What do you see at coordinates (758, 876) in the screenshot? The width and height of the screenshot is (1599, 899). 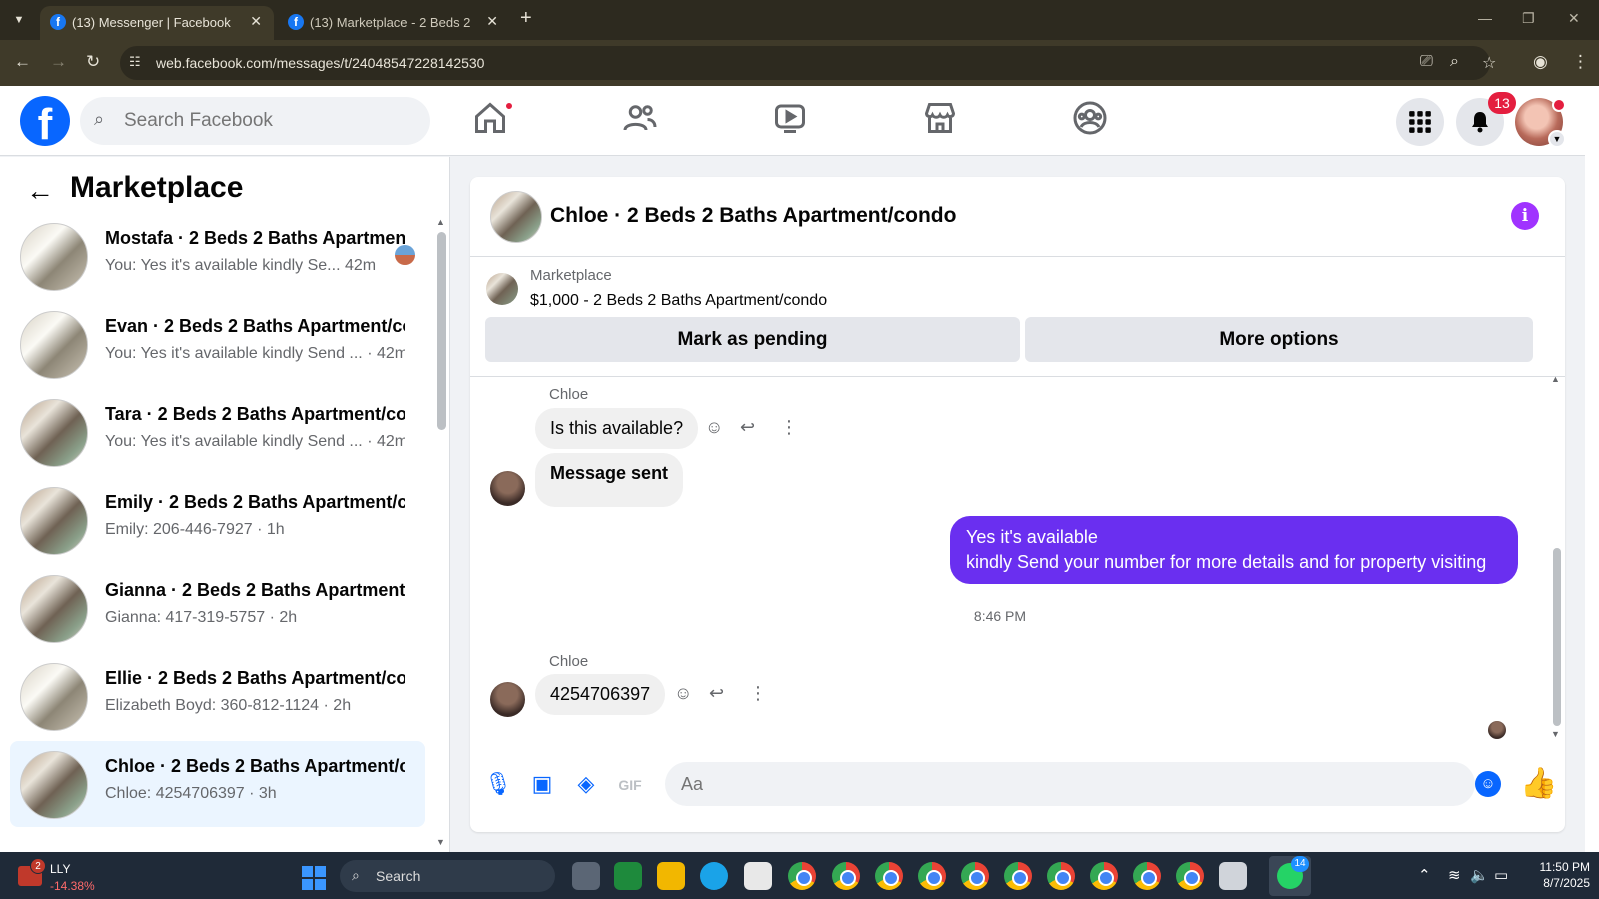 I see `store-icon` at bounding box center [758, 876].